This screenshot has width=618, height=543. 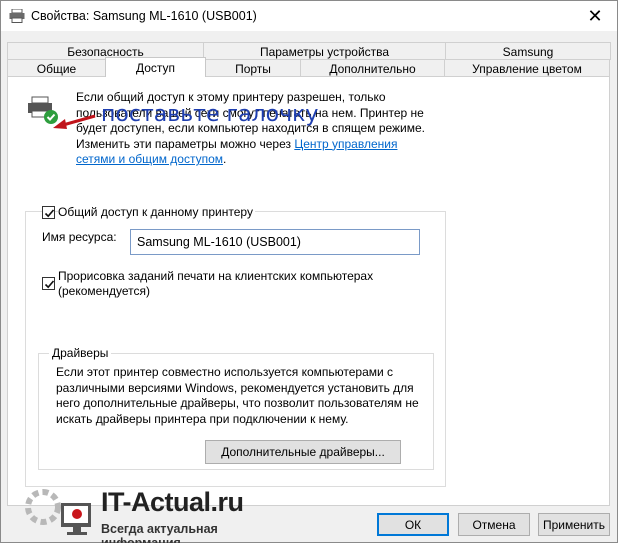 What do you see at coordinates (144, 16) in the screenshot?
I see `window-title: Свойства: Samsung ML-1610 (USB001)` at bounding box center [144, 16].